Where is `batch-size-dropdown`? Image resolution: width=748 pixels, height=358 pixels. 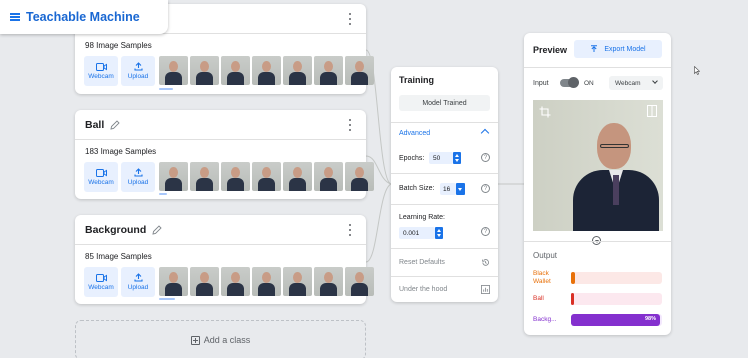
batch-size-dropdown is located at coordinates (460, 189).